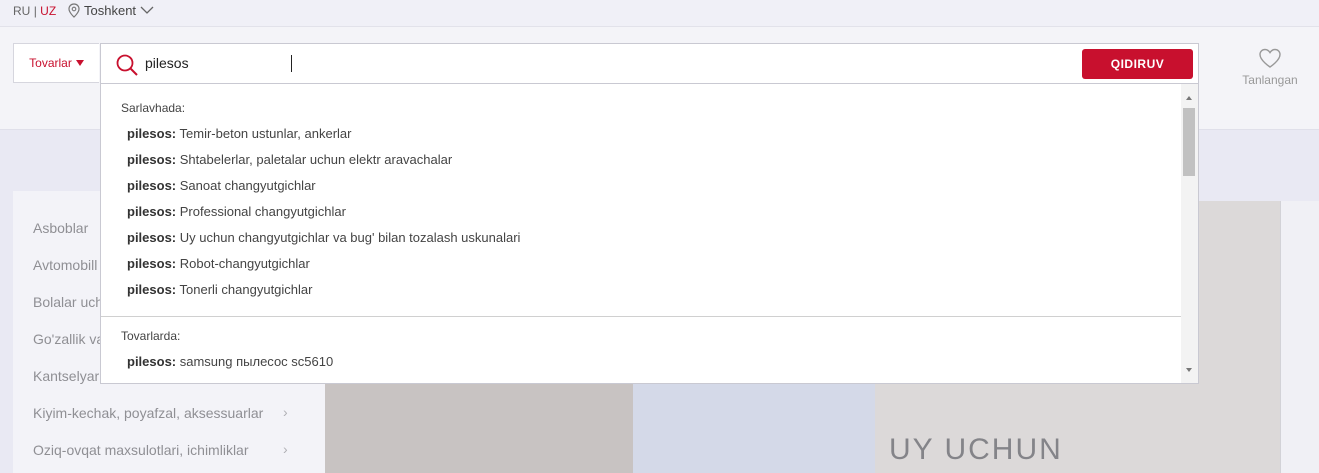  Describe the element at coordinates (50, 63) in the screenshot. I see `search-category-label: Tovarlar` at that location.